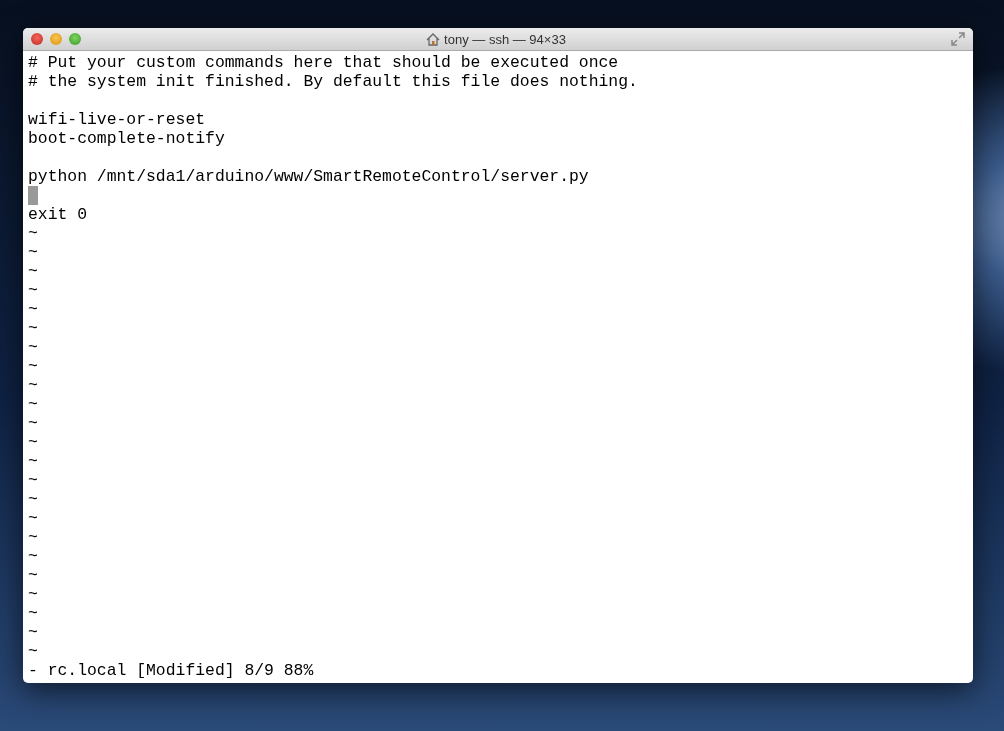 This screenshot has height=731, width=1004. What do you see at coordinates (323, 62) in the screenshot?
I see `code-line: # Put your custom commands here that should be executed once` at bounding box center [323, 62].